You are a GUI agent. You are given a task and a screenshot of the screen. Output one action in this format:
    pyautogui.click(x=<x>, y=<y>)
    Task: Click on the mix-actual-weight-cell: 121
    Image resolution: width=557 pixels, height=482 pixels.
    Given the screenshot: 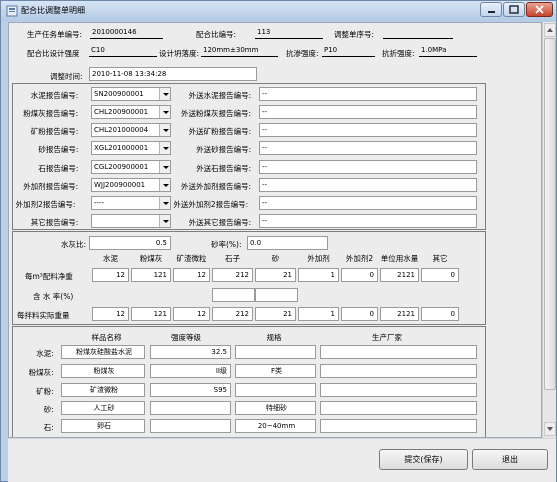 What is the action you would take?
    pyautogui.click(x=151, y=314)
    